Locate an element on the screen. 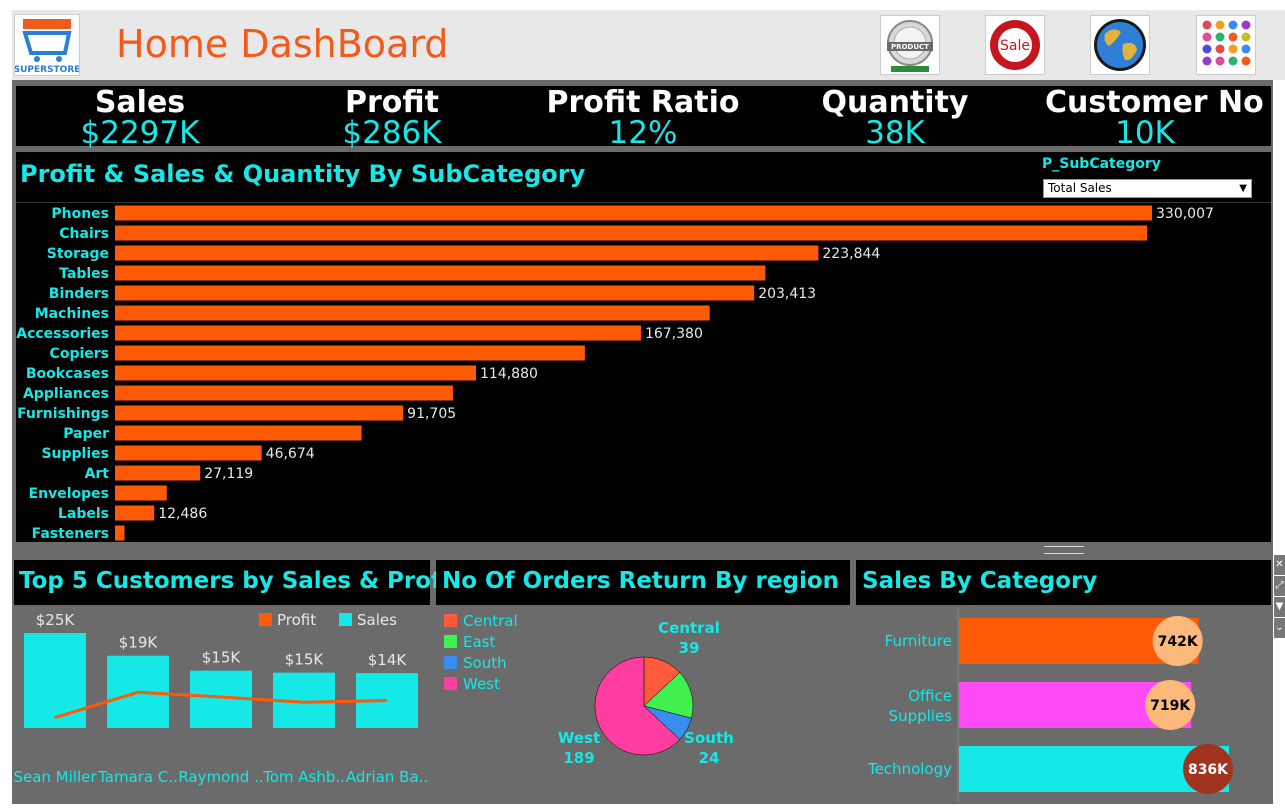  filter-icon: ▼ is located at coordinates (1279, 607).